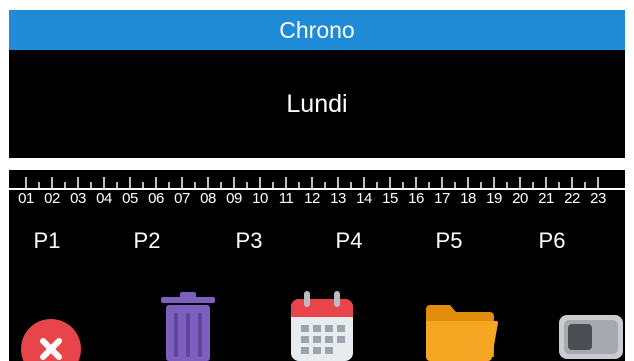 This screenshot has height=361, width=634. What do you see at coordinates (51, 340) in the screenshot?
I see `close-icon` at bounding box center [51, 340].